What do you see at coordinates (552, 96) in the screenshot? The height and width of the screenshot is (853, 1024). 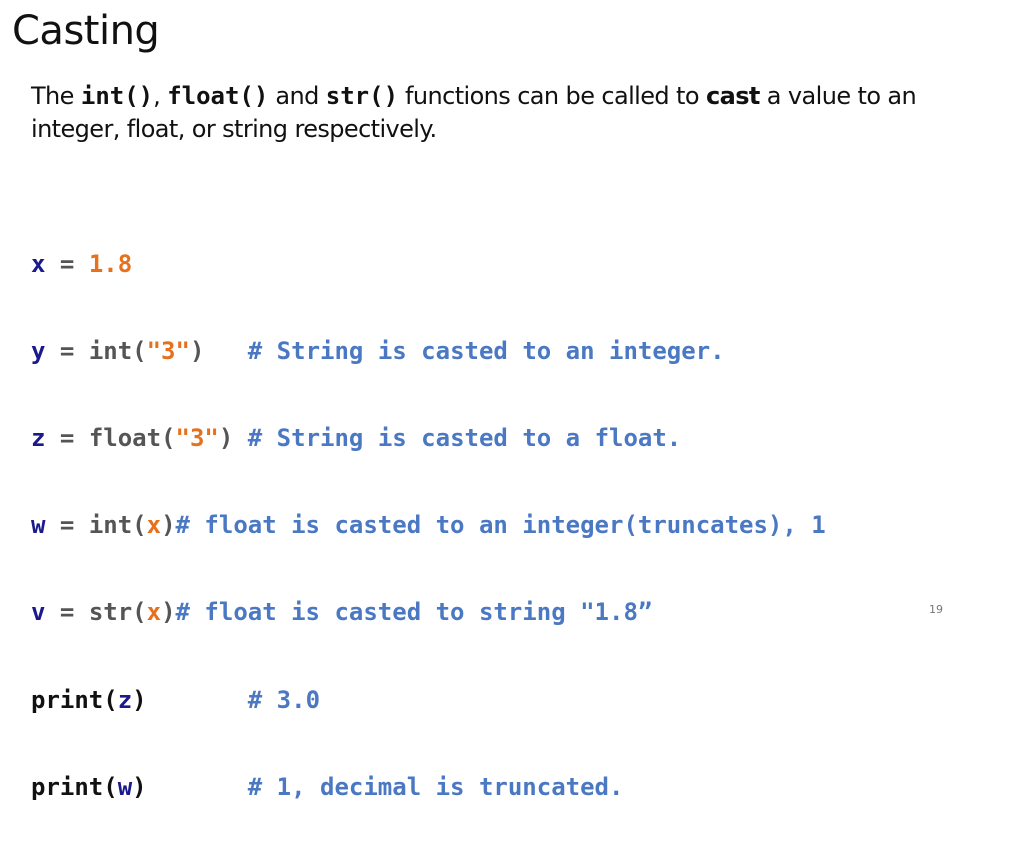 I see `intro-mid: functions can be called to` at bounding box center [552, 96].